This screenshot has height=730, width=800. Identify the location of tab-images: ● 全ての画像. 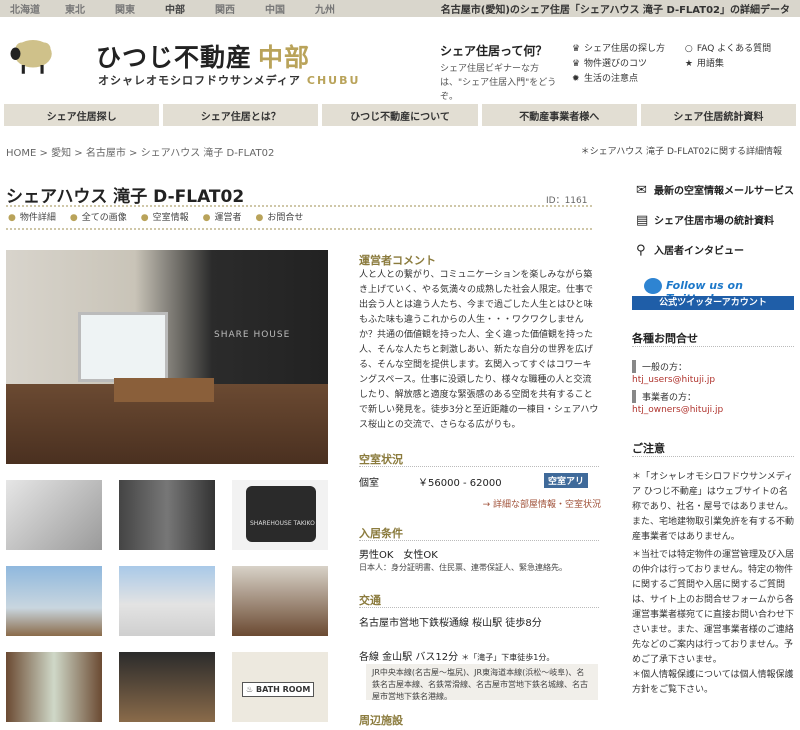
(98, 218).